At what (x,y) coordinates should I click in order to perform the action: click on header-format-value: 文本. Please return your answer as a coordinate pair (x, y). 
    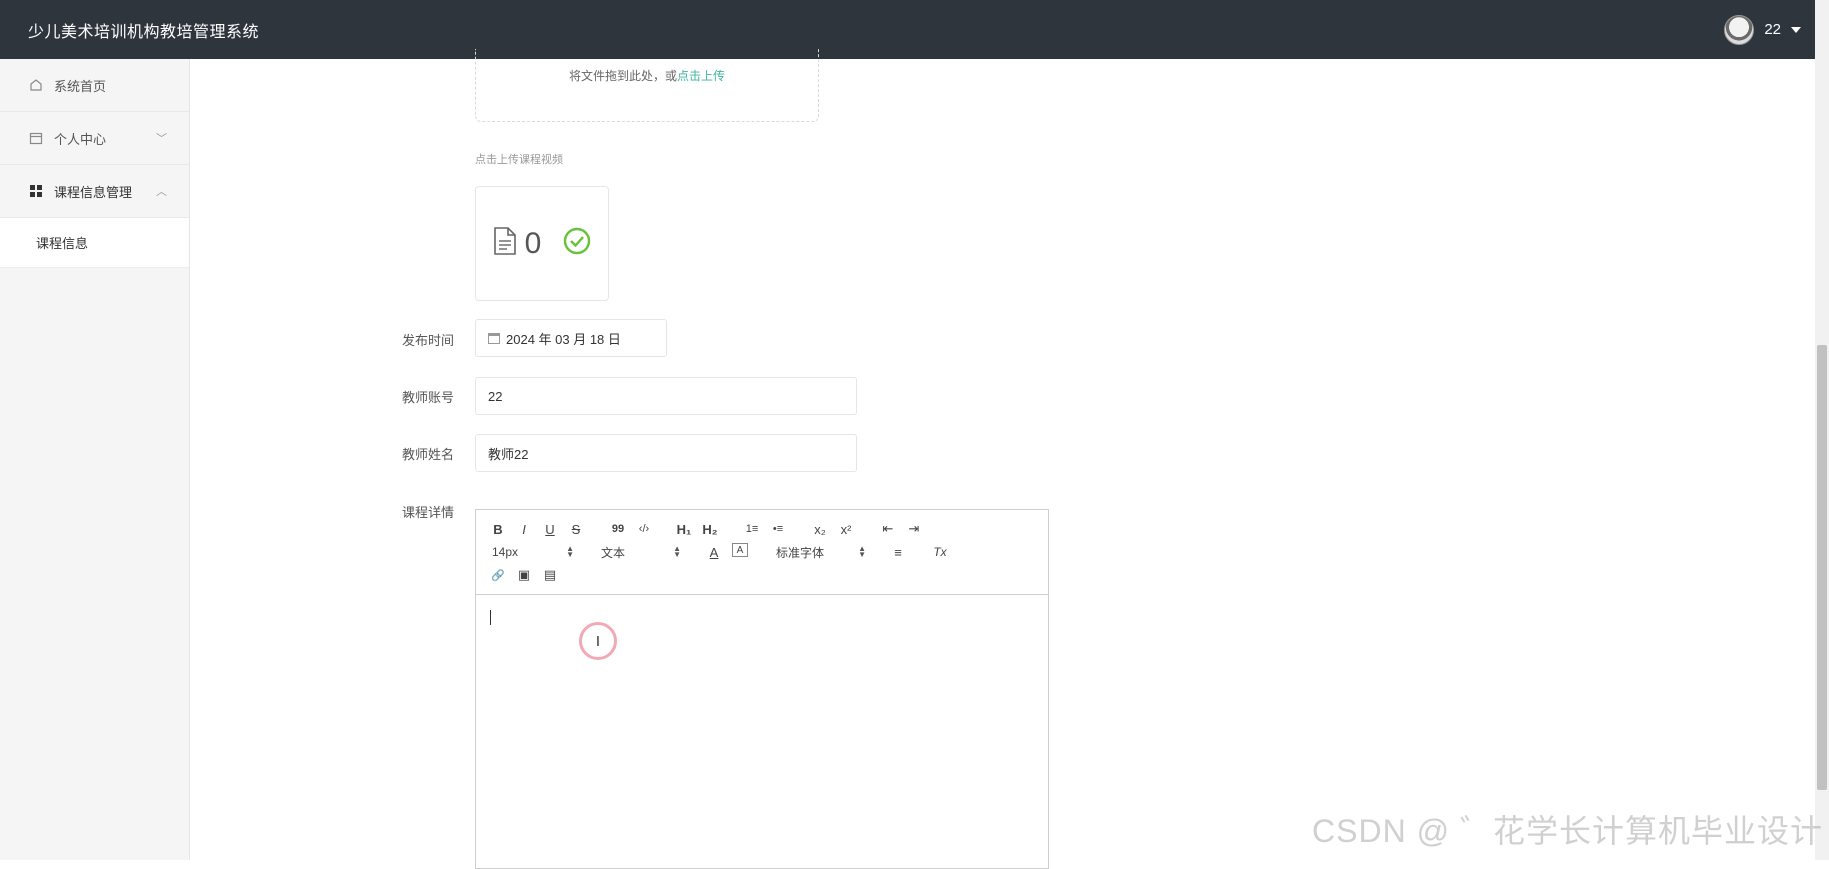
    Looking at the image, I should click on (613, 552).